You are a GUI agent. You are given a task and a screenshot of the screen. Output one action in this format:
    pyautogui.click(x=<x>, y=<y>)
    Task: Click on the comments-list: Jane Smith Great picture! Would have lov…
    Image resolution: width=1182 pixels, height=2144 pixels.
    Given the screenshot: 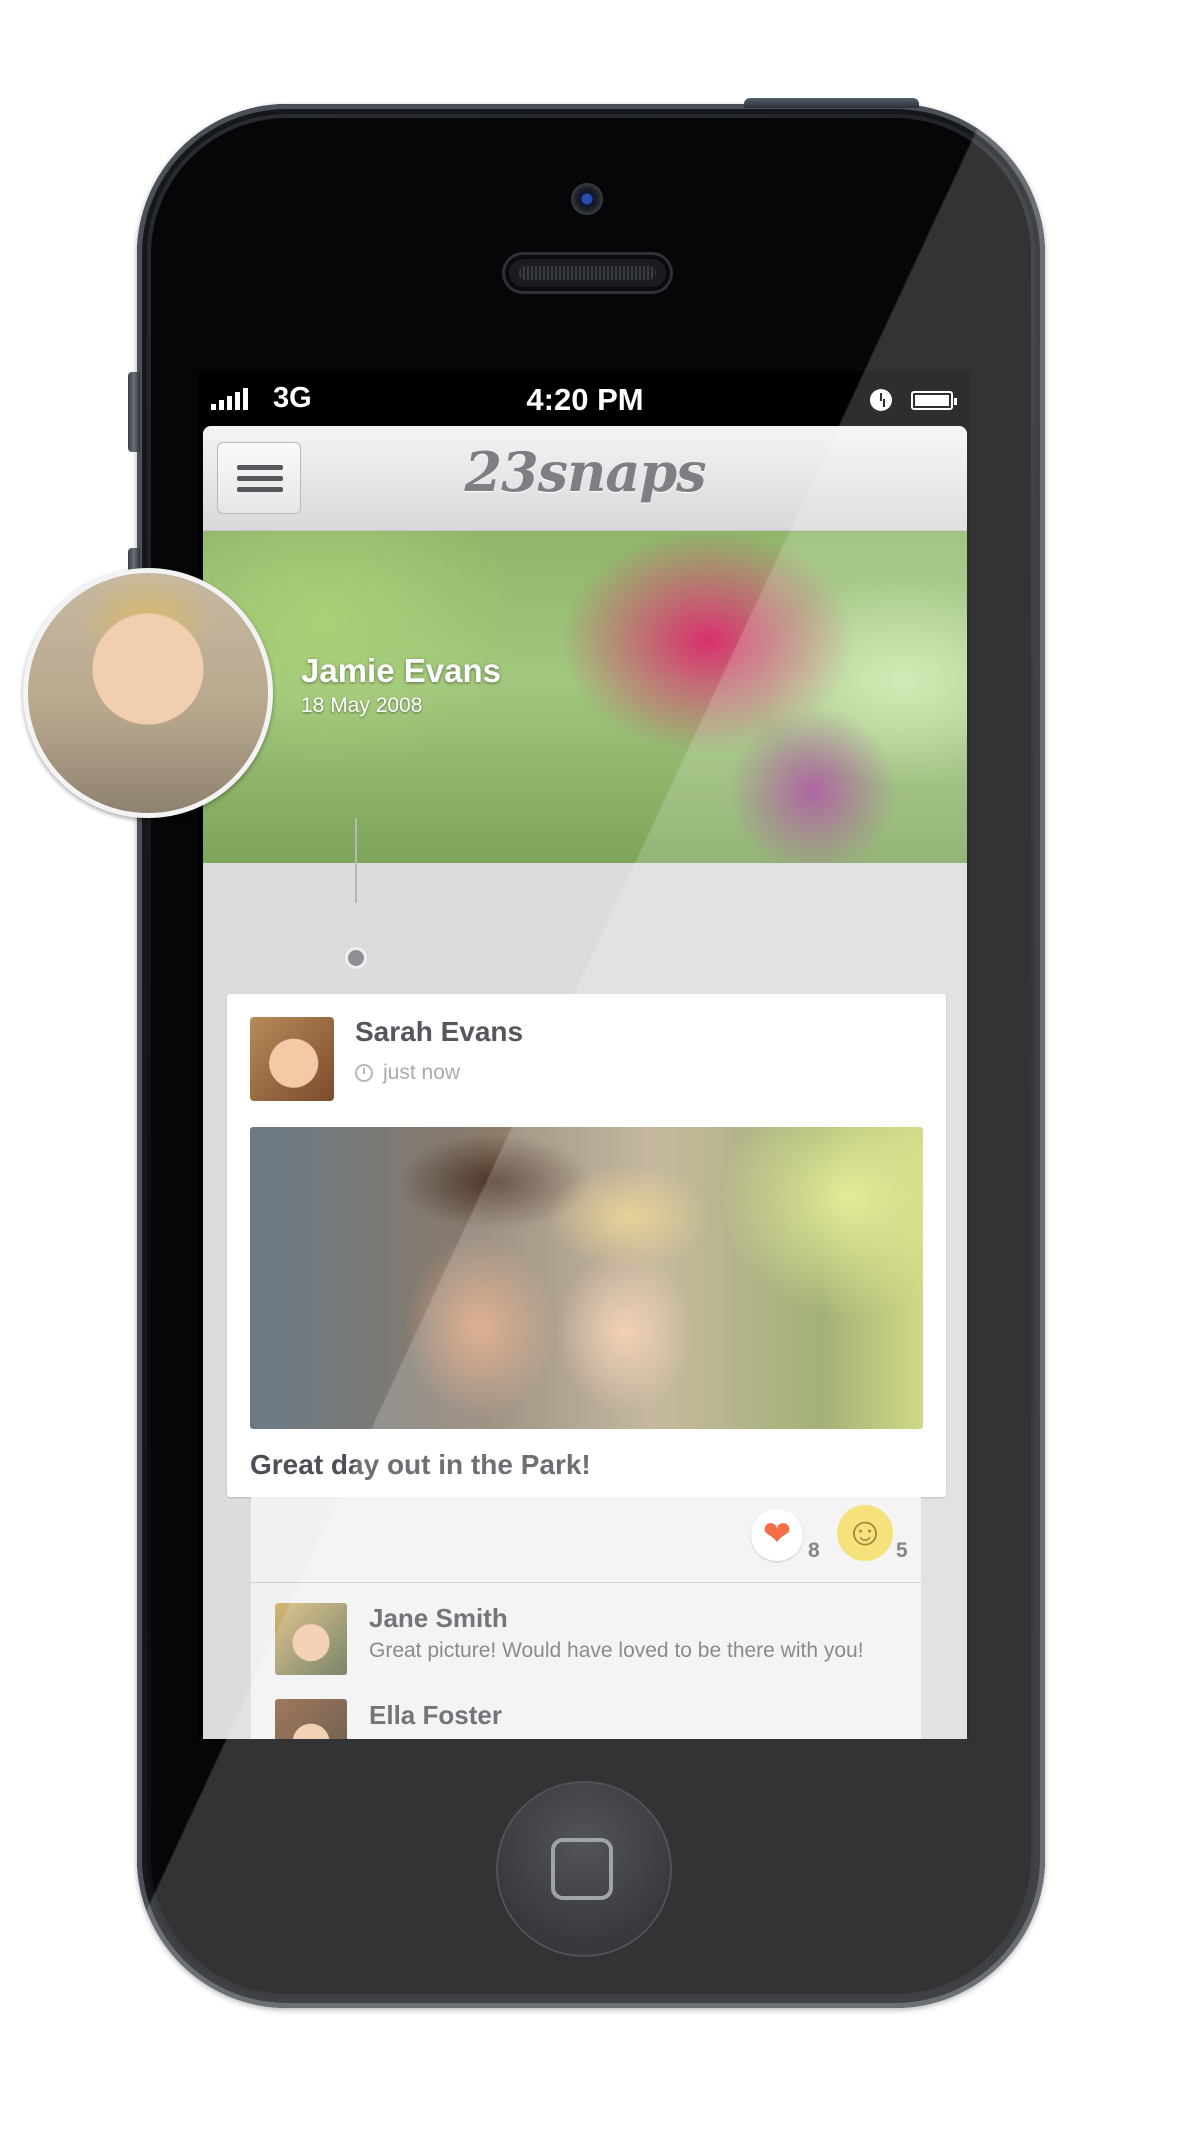 What is the action you would take?
    pyautogui.click(x=586, y=1661)
    